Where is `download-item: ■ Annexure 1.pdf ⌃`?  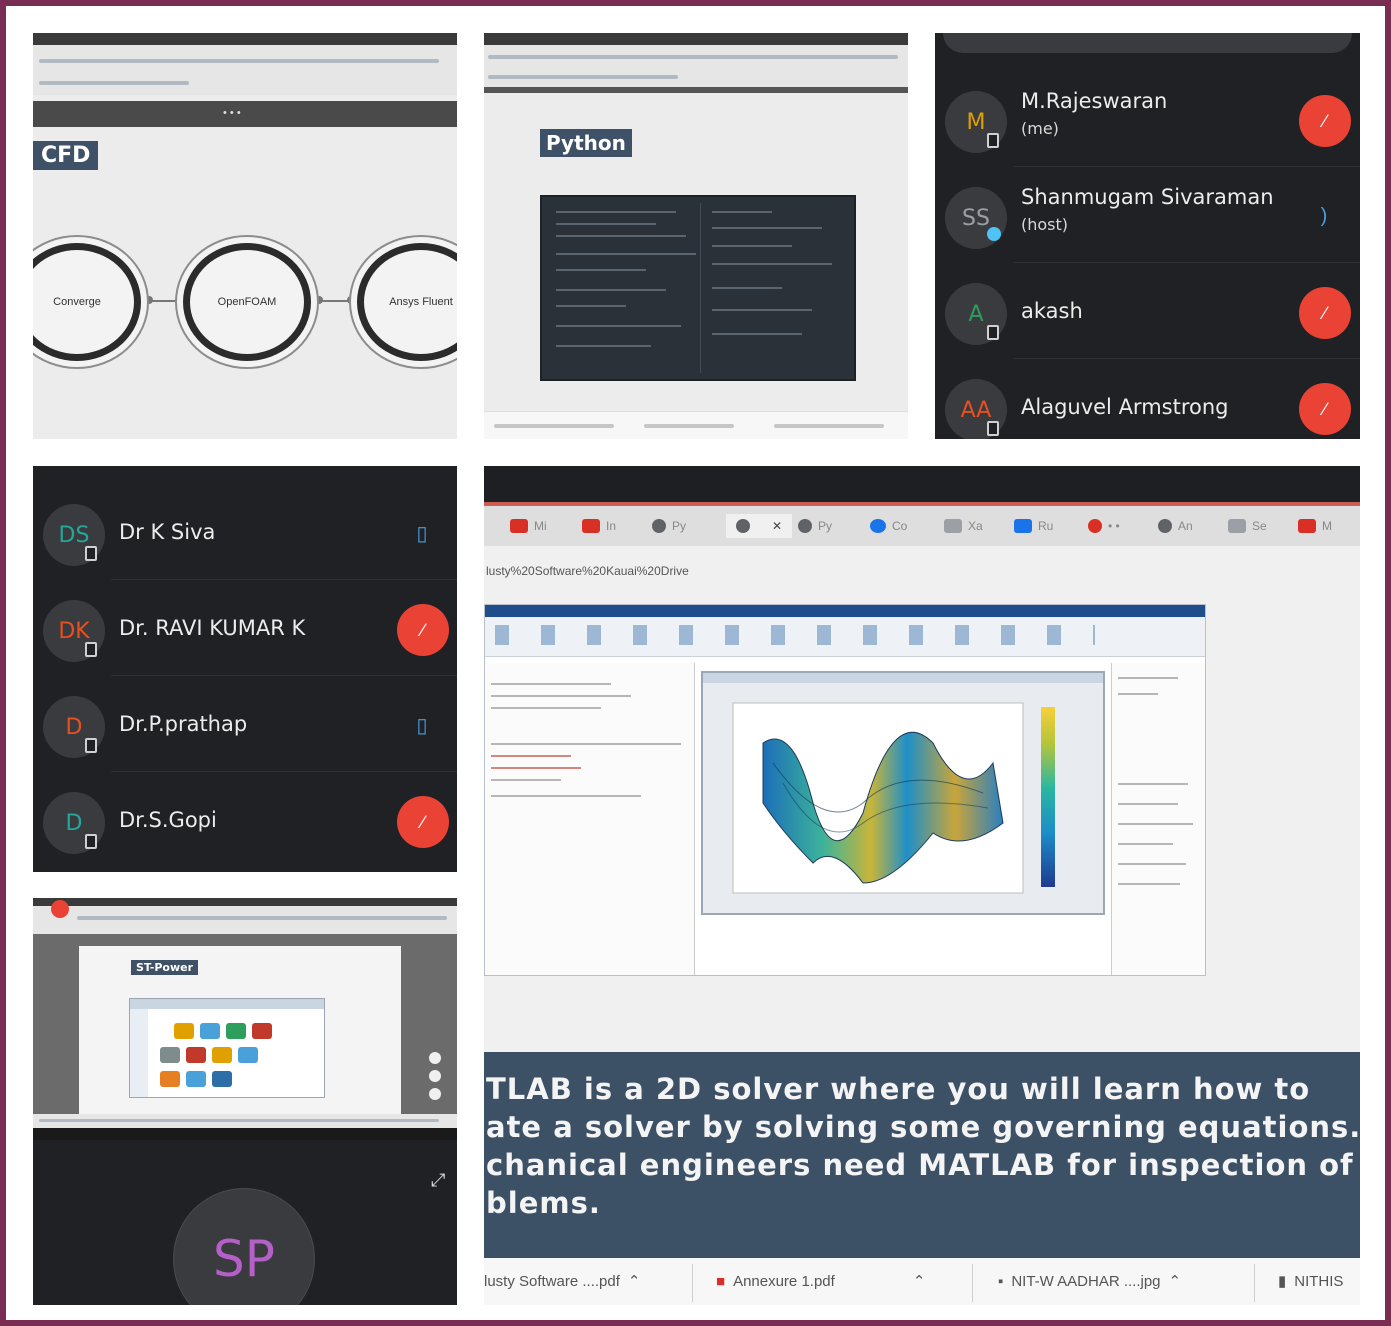
download-item: ■ Annexure 1.pdf ⌃ is located at coordinates (821, 1281).